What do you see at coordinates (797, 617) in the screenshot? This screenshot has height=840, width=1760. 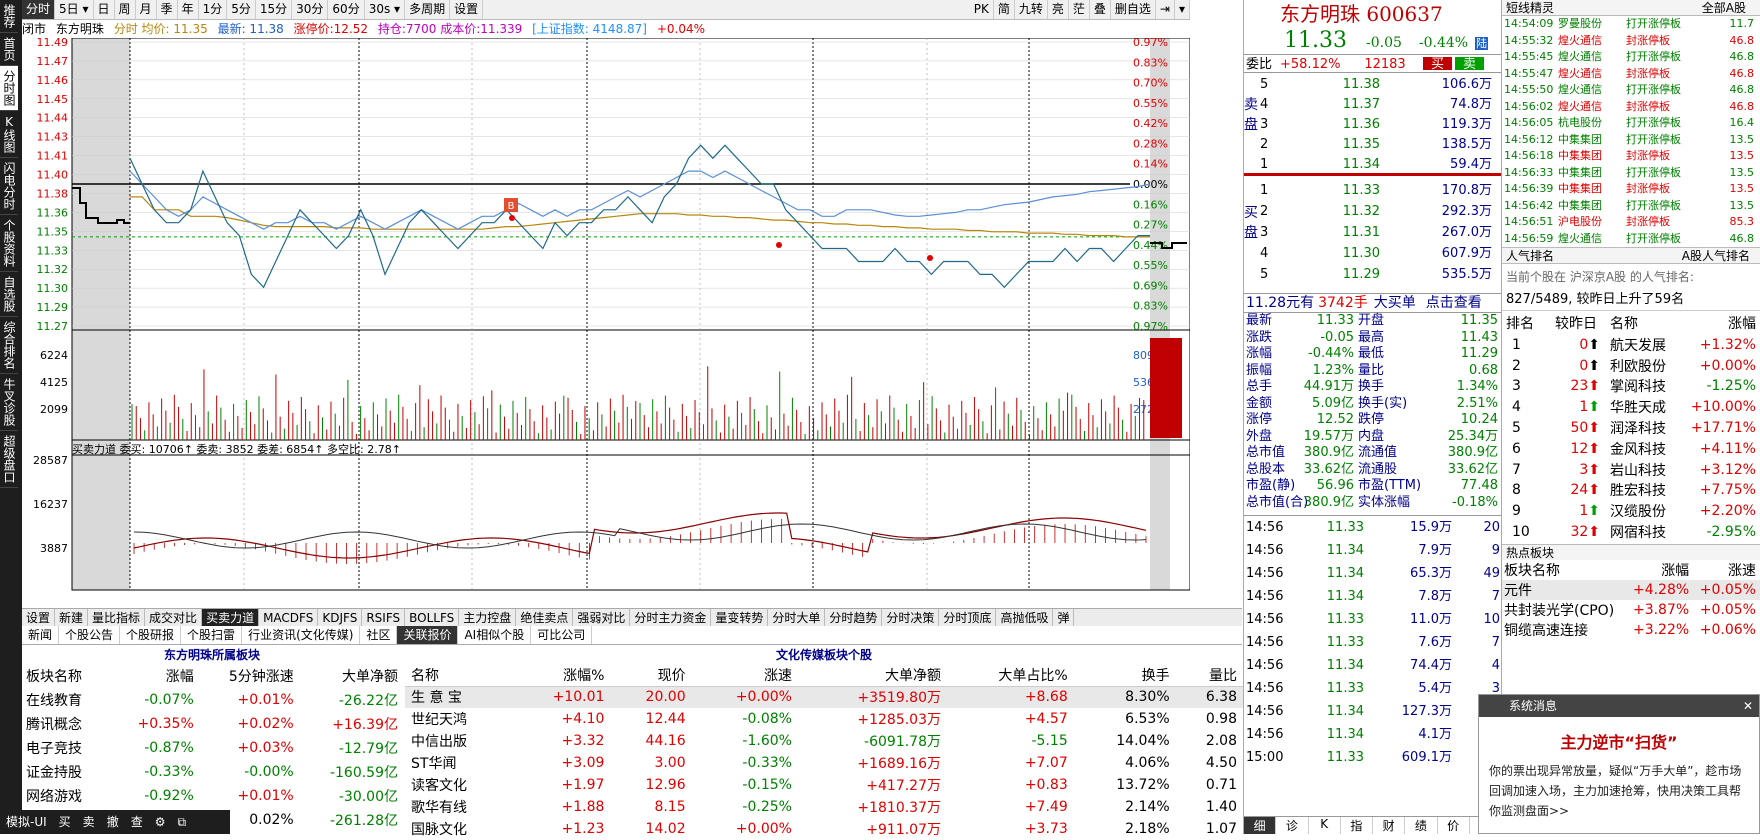 I see `indicator-tab-14: 分时大单` at bounding box center [797, 617].